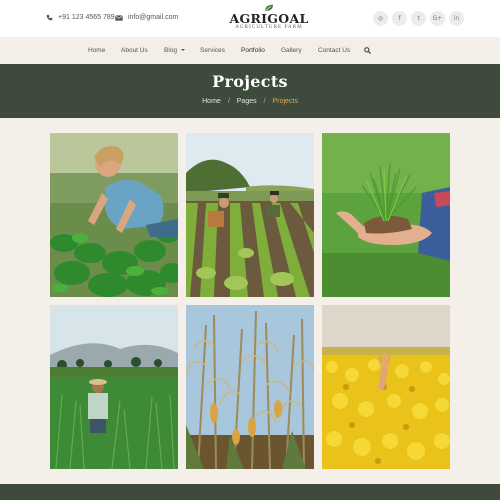 The image size is (500, 500). I want to click on phone-icon, so click(49, 17).